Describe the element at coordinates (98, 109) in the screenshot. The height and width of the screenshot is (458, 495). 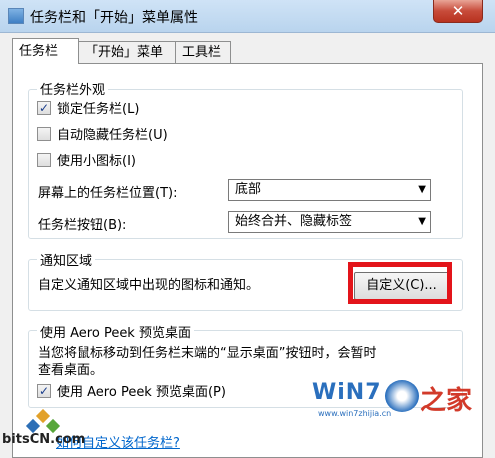
I see `lock-taskbar-label: 锁定任务栏(L)` at that location.